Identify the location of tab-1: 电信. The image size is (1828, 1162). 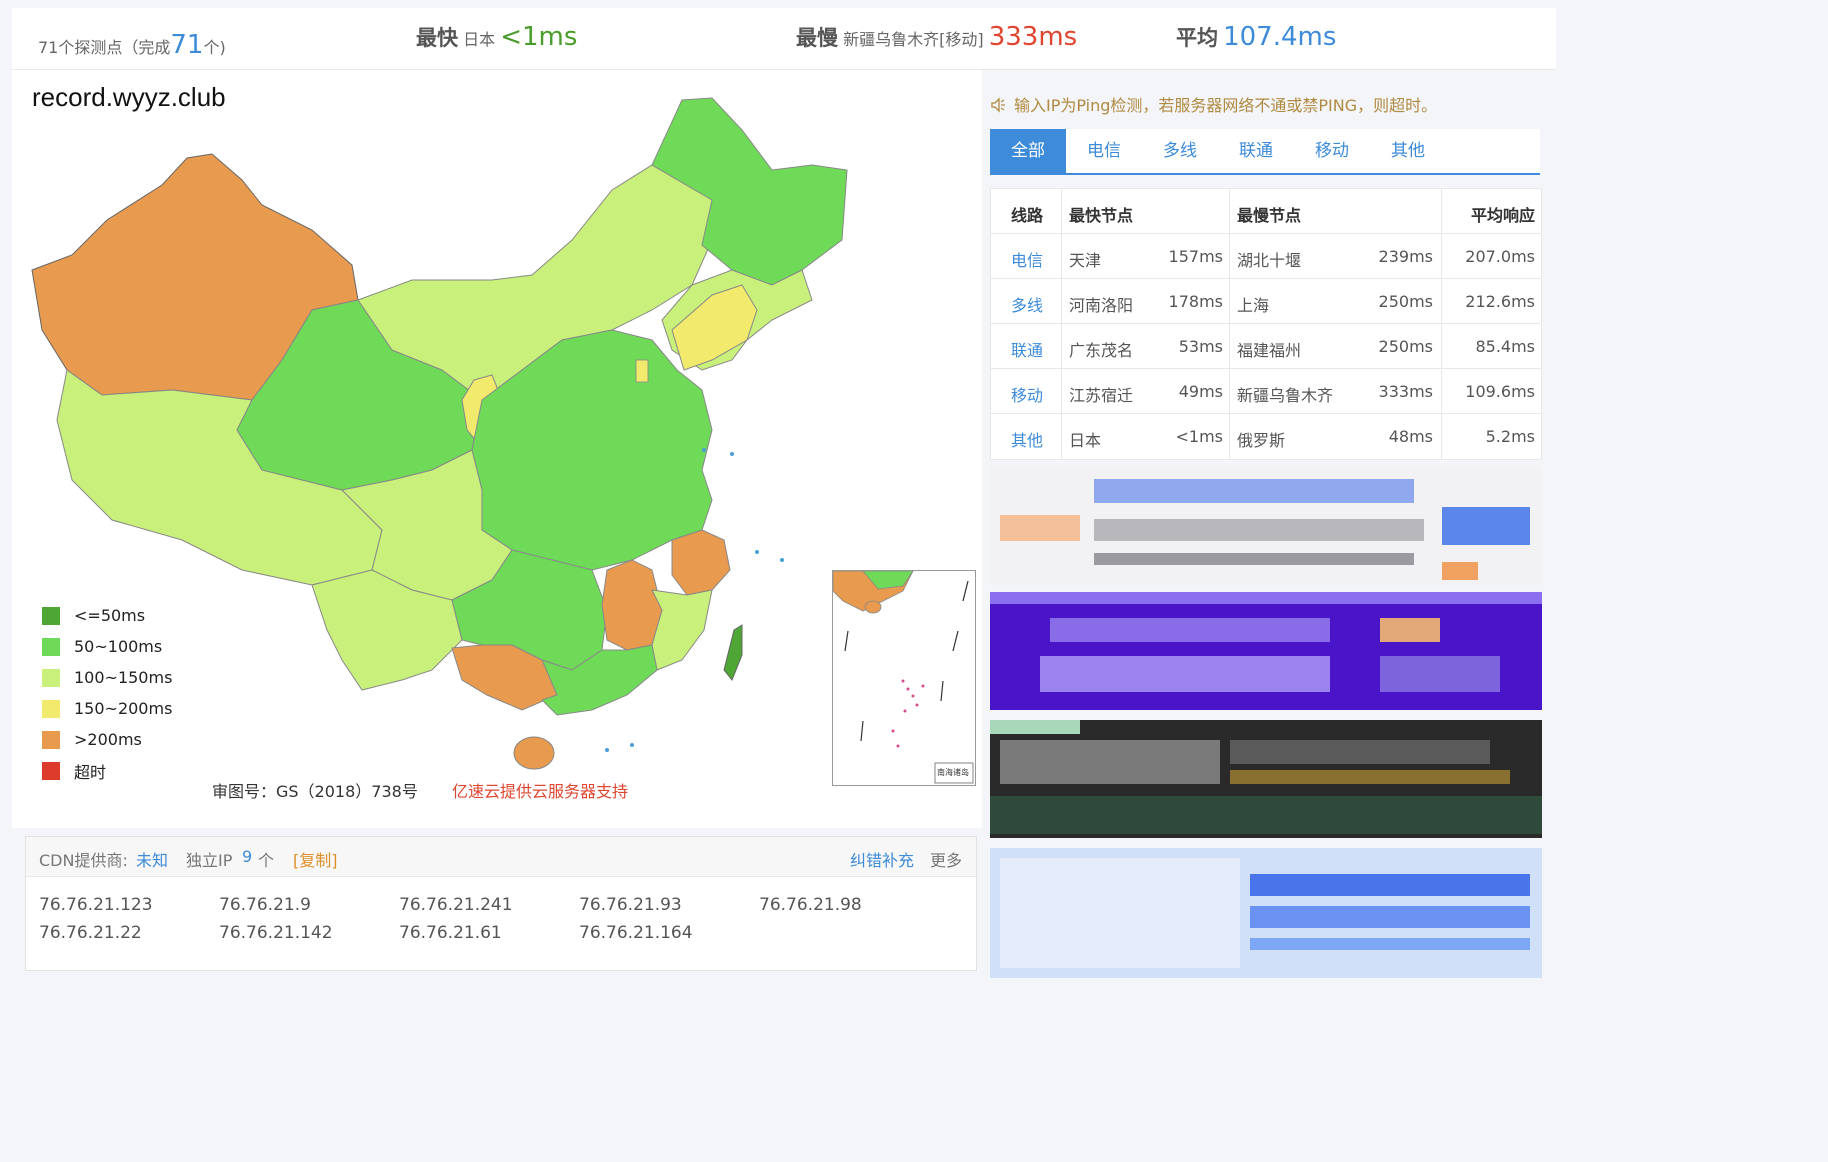
(1104, 151).